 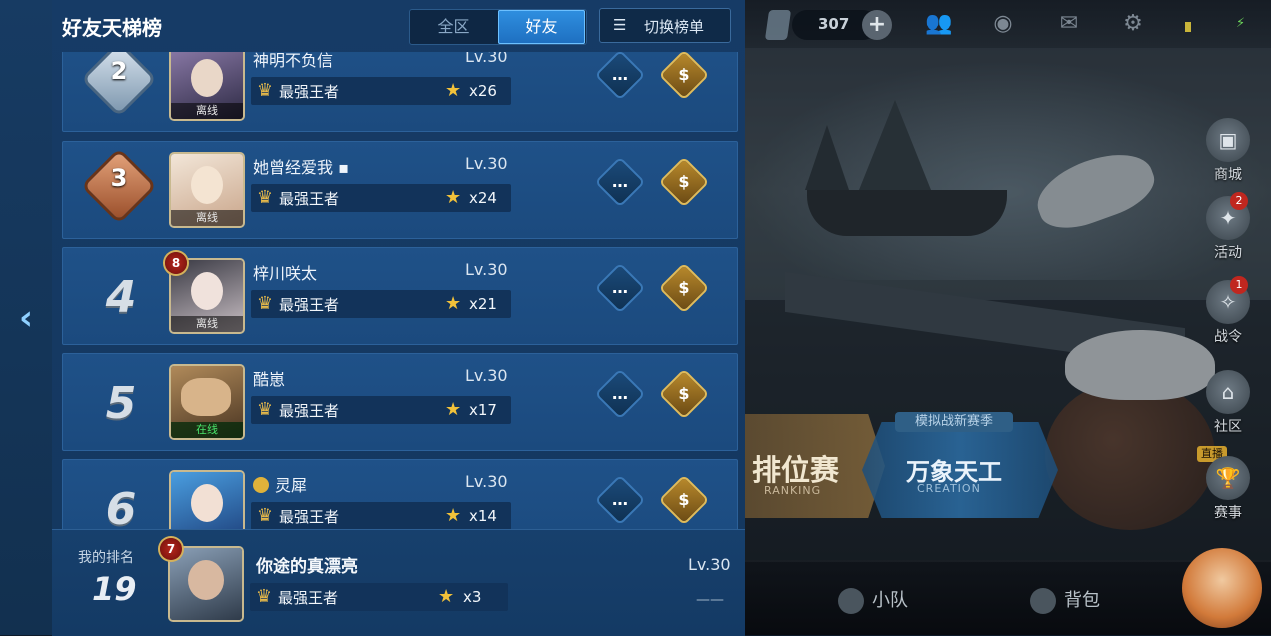 What do you see at coordinates (796, 470) in the screenshot?
I see `ranked-mode-title: 排位赛` at bounding box center [796, 470].